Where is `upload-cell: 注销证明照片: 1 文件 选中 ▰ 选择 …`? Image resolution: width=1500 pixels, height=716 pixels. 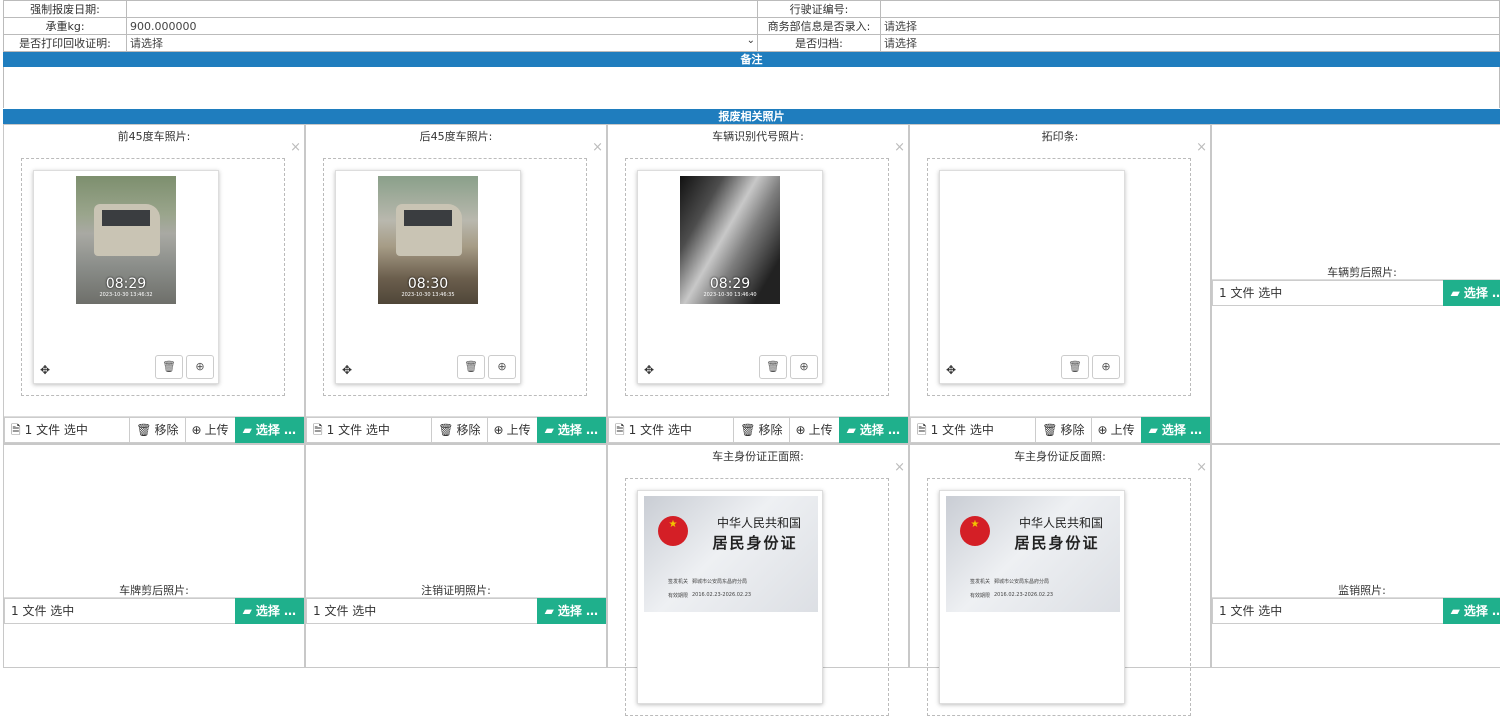
upload-cell: 注销证明照片: 1 文件 选中 ▰ 选择 … is located at coordinates (456, 556).